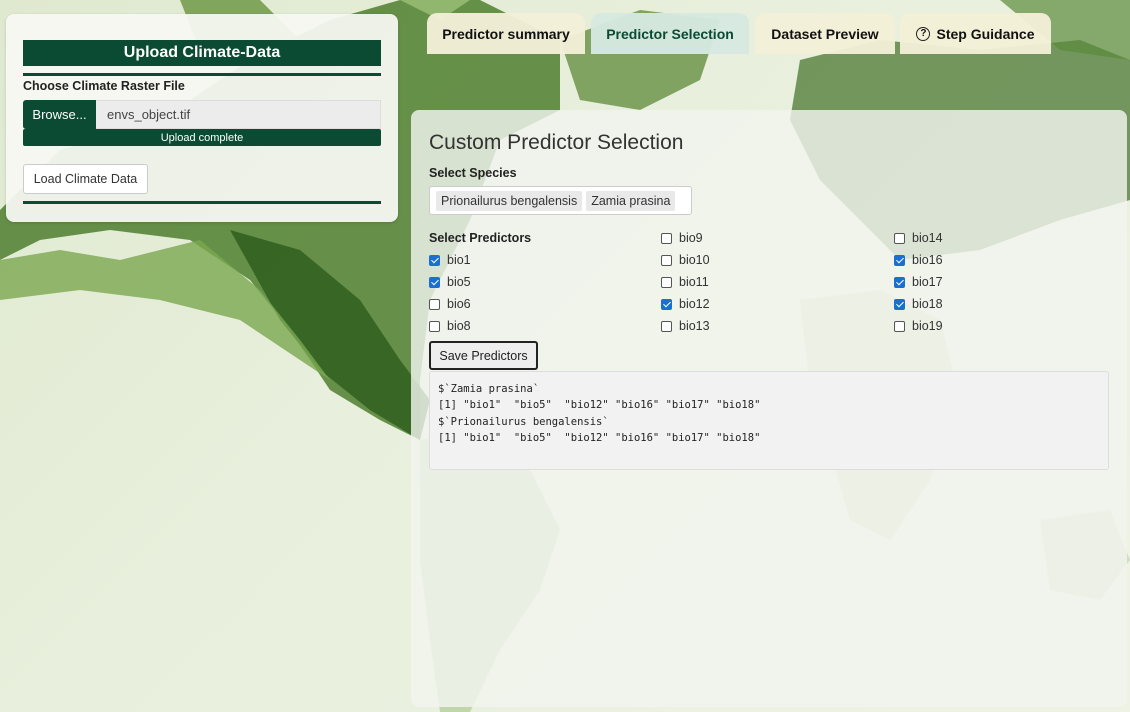 The image size is (1130, 712). Describe the element at coordinates (694, 304) in the screenshot. I see `predictor-label: bio12` at that location.